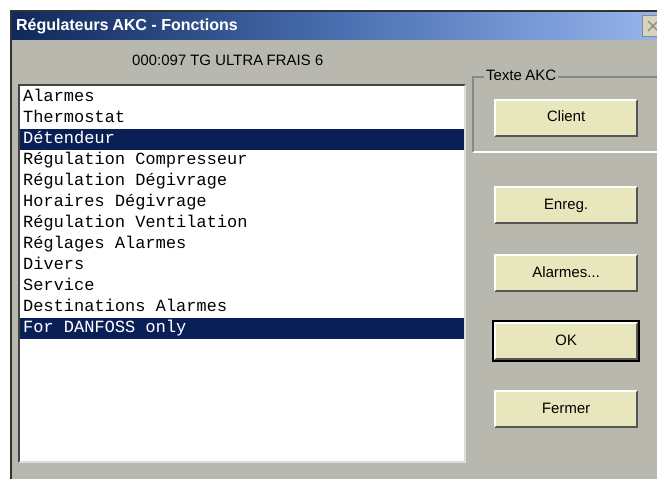 The height and width of the screenshot is (479, 657). What do you see at coordinates (242, 244) in the screenshot?
I see `list-item: Réglages Alarmes` at bounding box center [242, 244].